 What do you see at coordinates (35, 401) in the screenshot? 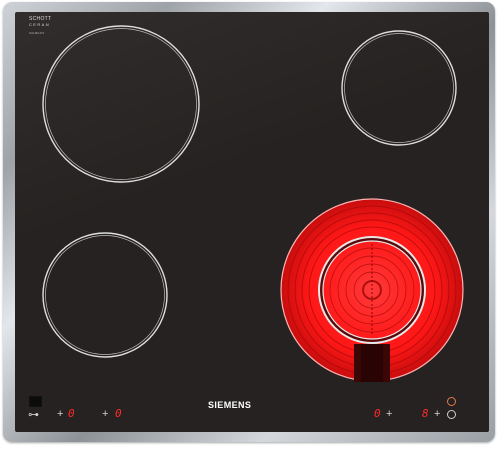
I see `timer-button` at bounding box center [35, 401].